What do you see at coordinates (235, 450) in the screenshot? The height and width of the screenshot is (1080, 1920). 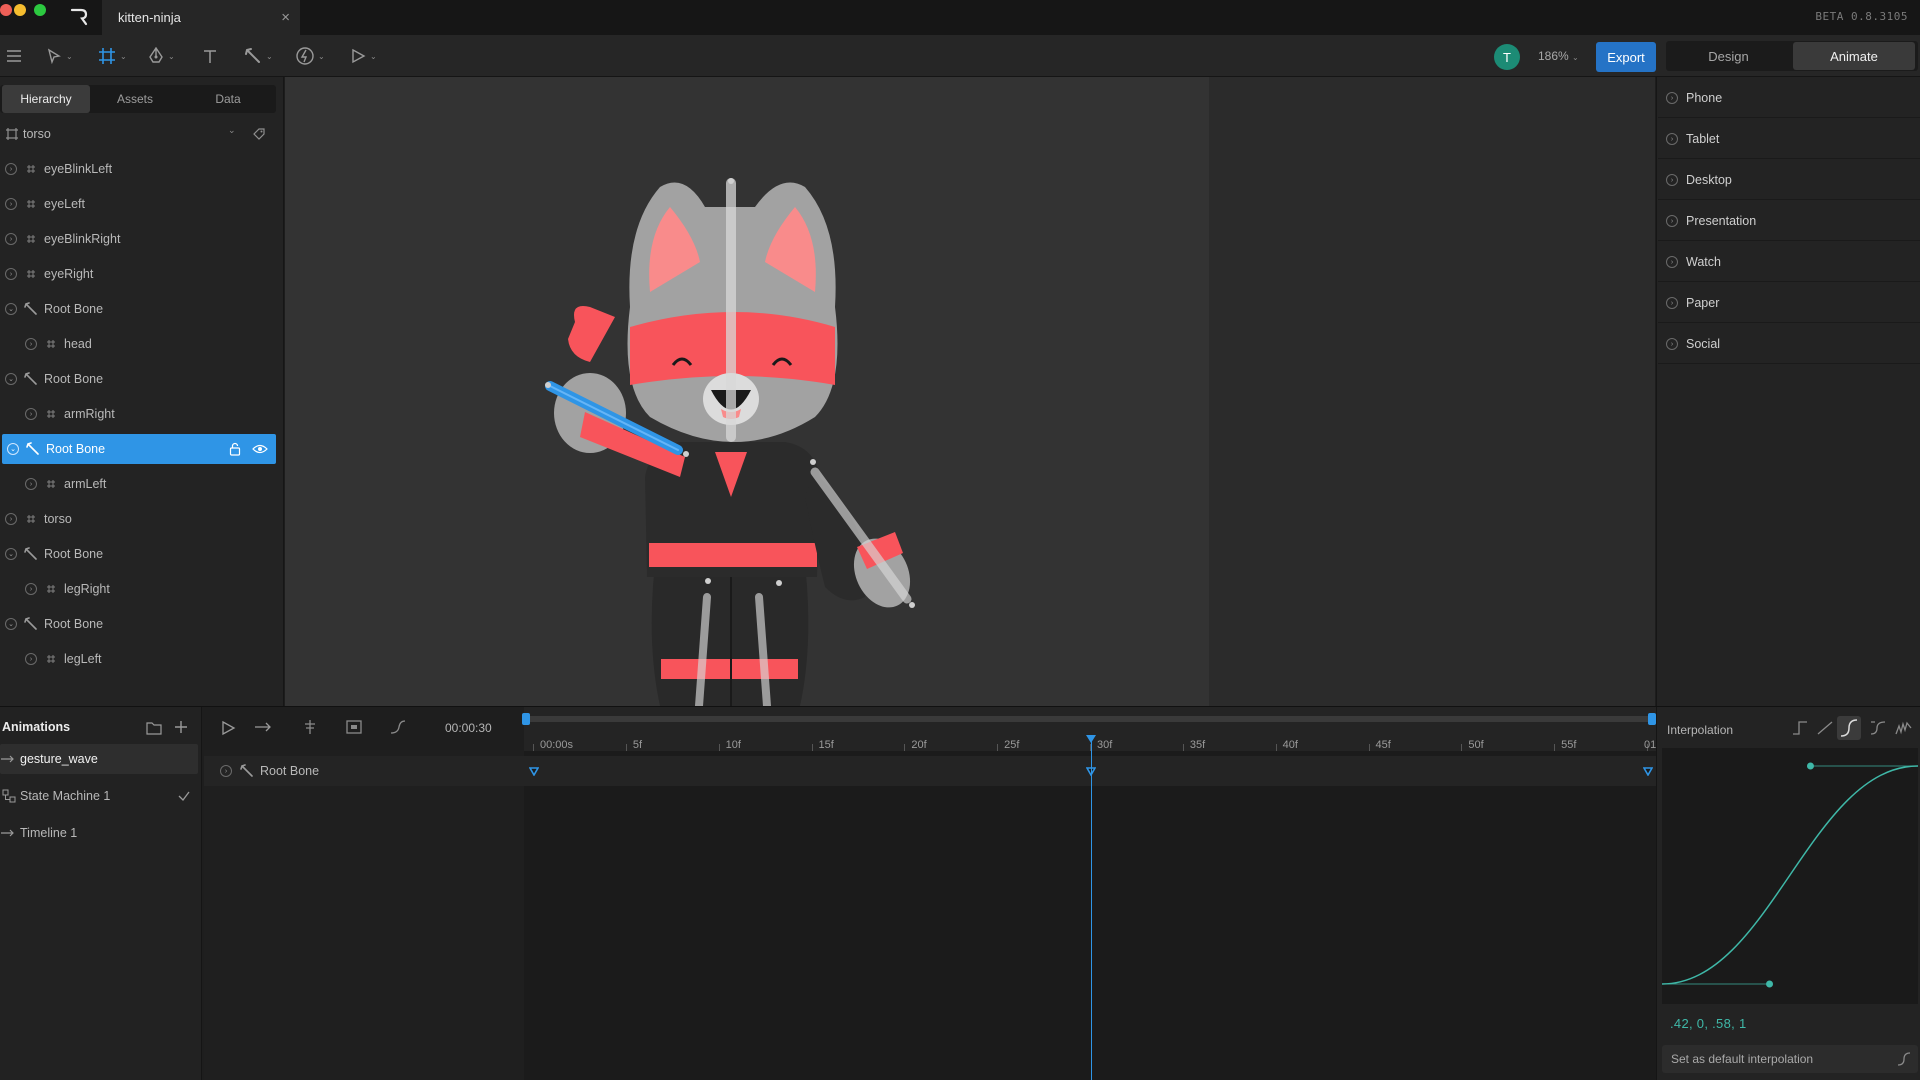 I see `lock-icon` at bounding box center [235, 450].